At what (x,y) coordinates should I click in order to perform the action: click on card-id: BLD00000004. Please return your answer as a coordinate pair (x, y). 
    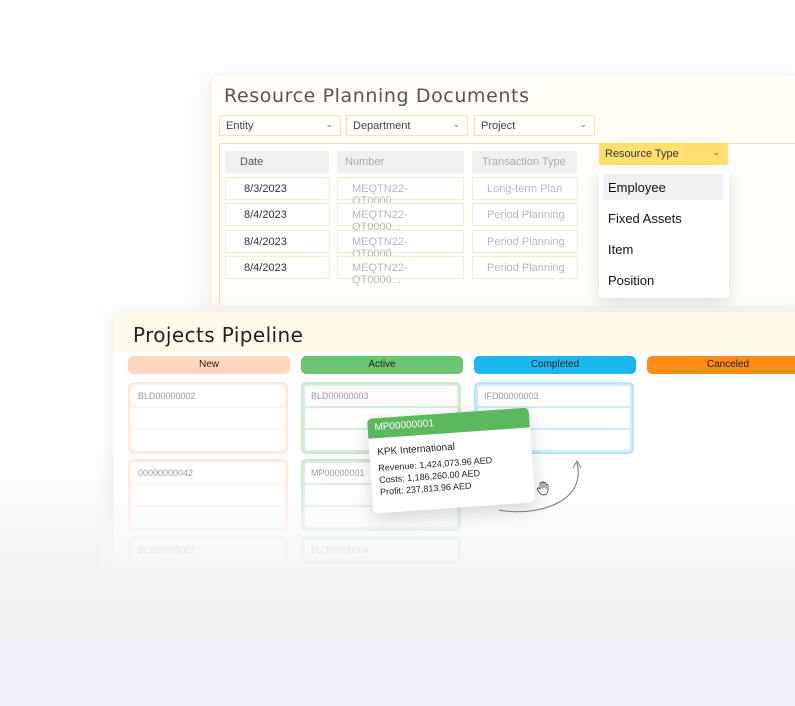
    Looking at the image, I should click on (381, 550).